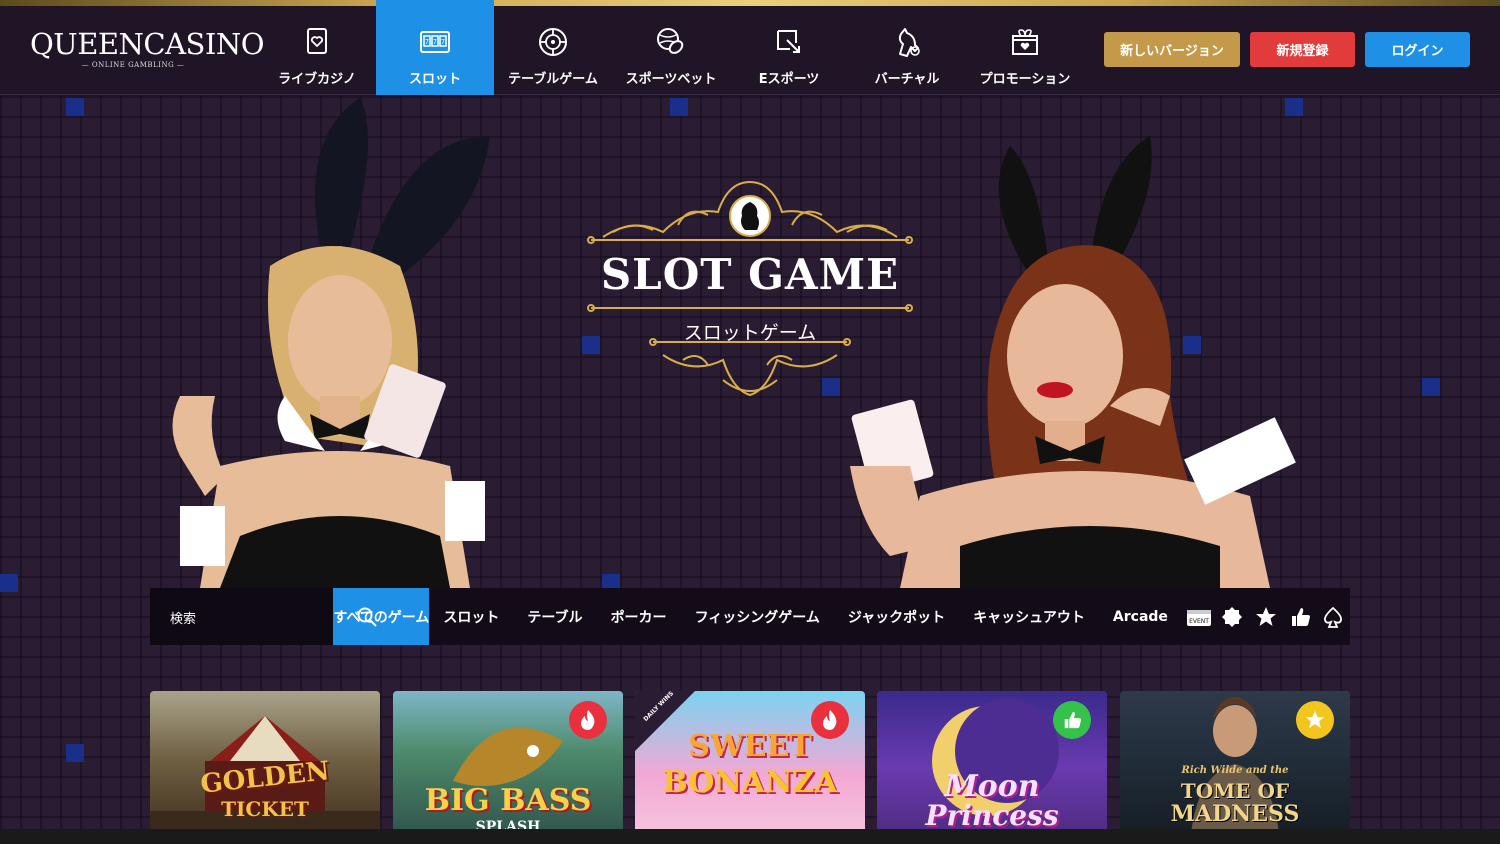 Image resolution: width=1500 pixels, height=844 pixels. What do you see at coordinates (317, 44) in the screenshot?
I see `live-casino-icon` at bounding box center [317, 44].